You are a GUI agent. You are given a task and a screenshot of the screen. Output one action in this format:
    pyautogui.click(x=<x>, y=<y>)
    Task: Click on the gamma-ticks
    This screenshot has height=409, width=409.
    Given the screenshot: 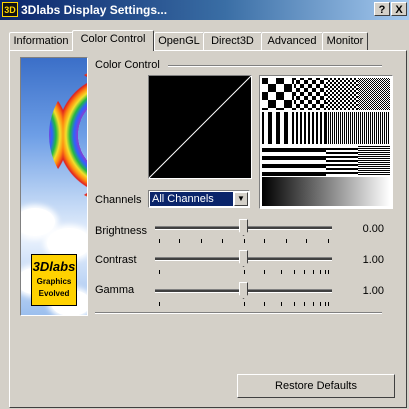 What is the action you would take?
    pyautogui.click(x=243, y=305)
    